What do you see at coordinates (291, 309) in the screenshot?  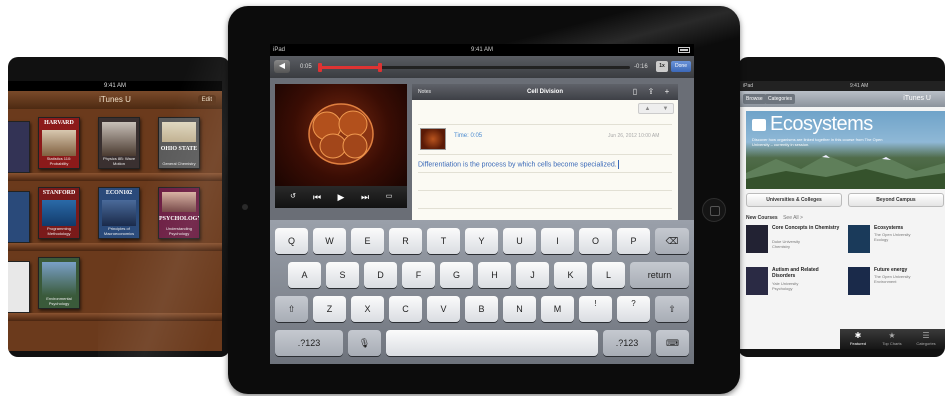 I see `shift-left-icon: ⇧` at bounding box center [291, 309].